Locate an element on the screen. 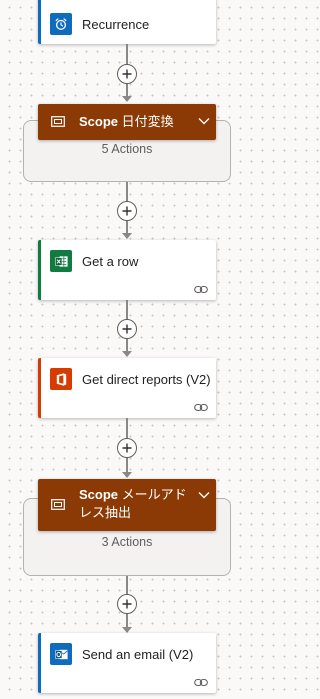  scope-name-line1: メールアド is located at coordinates (154, 494).